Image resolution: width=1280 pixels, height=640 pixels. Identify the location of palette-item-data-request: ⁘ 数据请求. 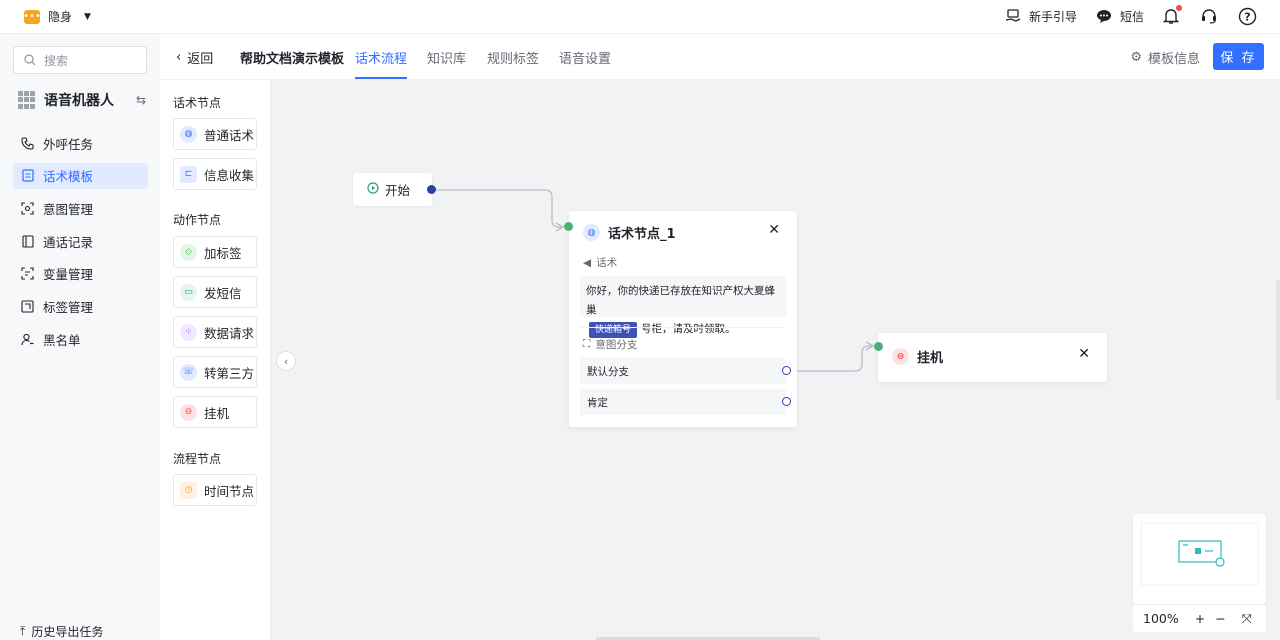
(215, 332).